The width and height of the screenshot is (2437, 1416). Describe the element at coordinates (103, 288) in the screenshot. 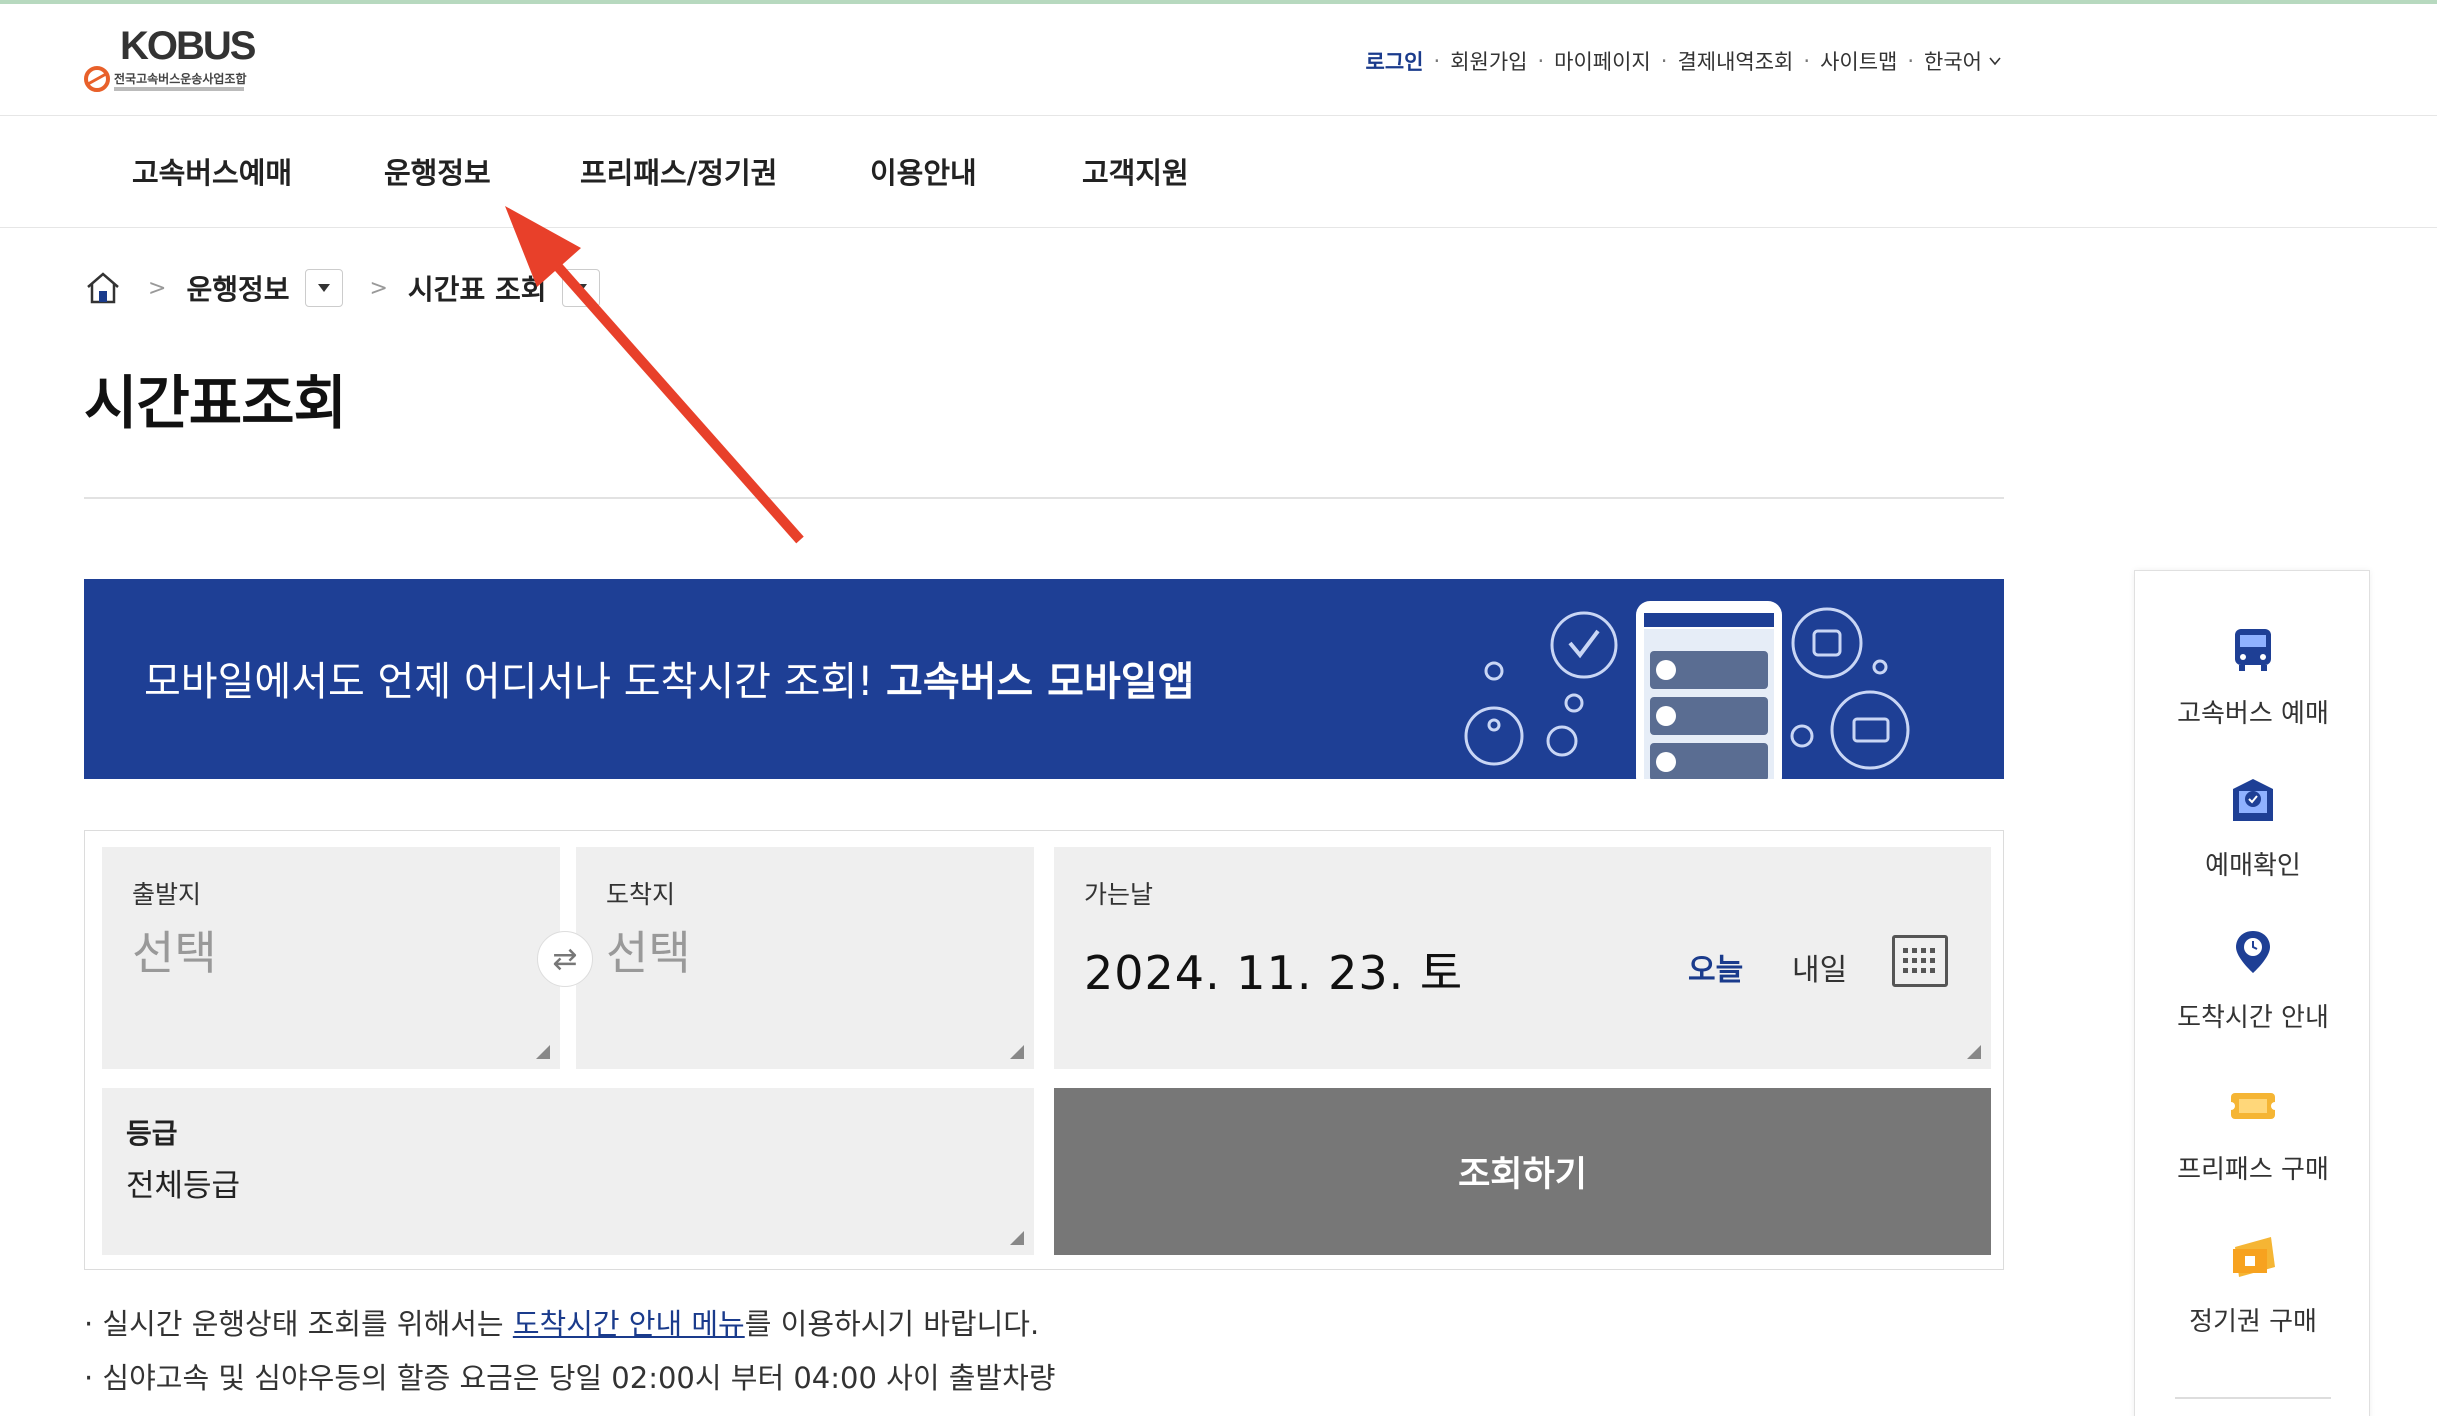

I see `home-icon` at that location.